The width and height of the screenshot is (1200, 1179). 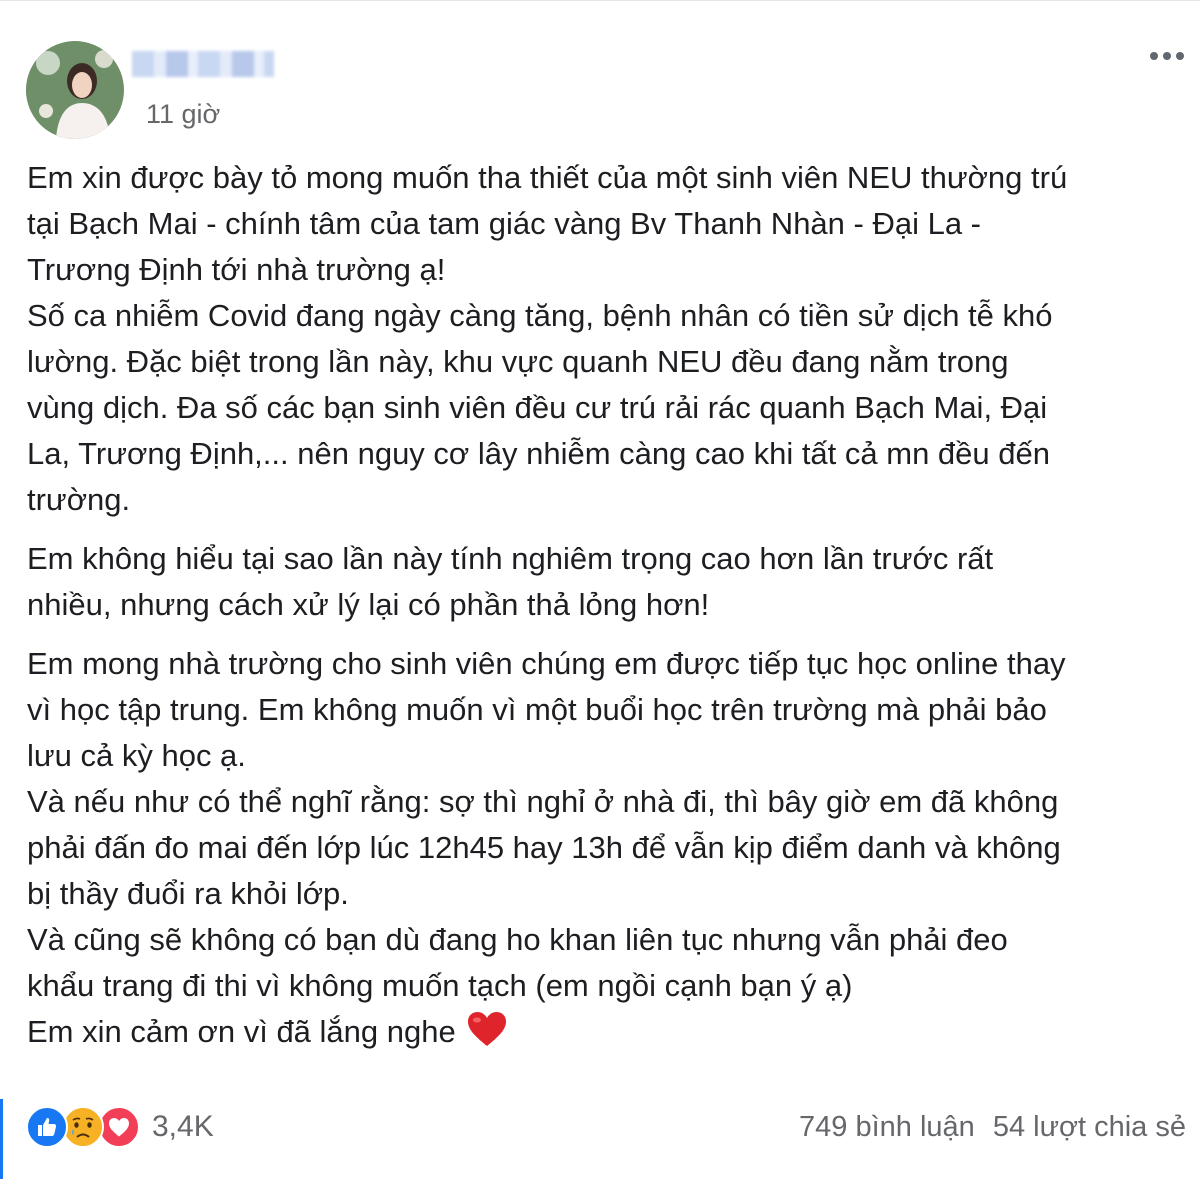 What do you see at coordinates (487, 1035) in the screenshot?
I see `red-heart-icon` at bounding box center [487, 1035].